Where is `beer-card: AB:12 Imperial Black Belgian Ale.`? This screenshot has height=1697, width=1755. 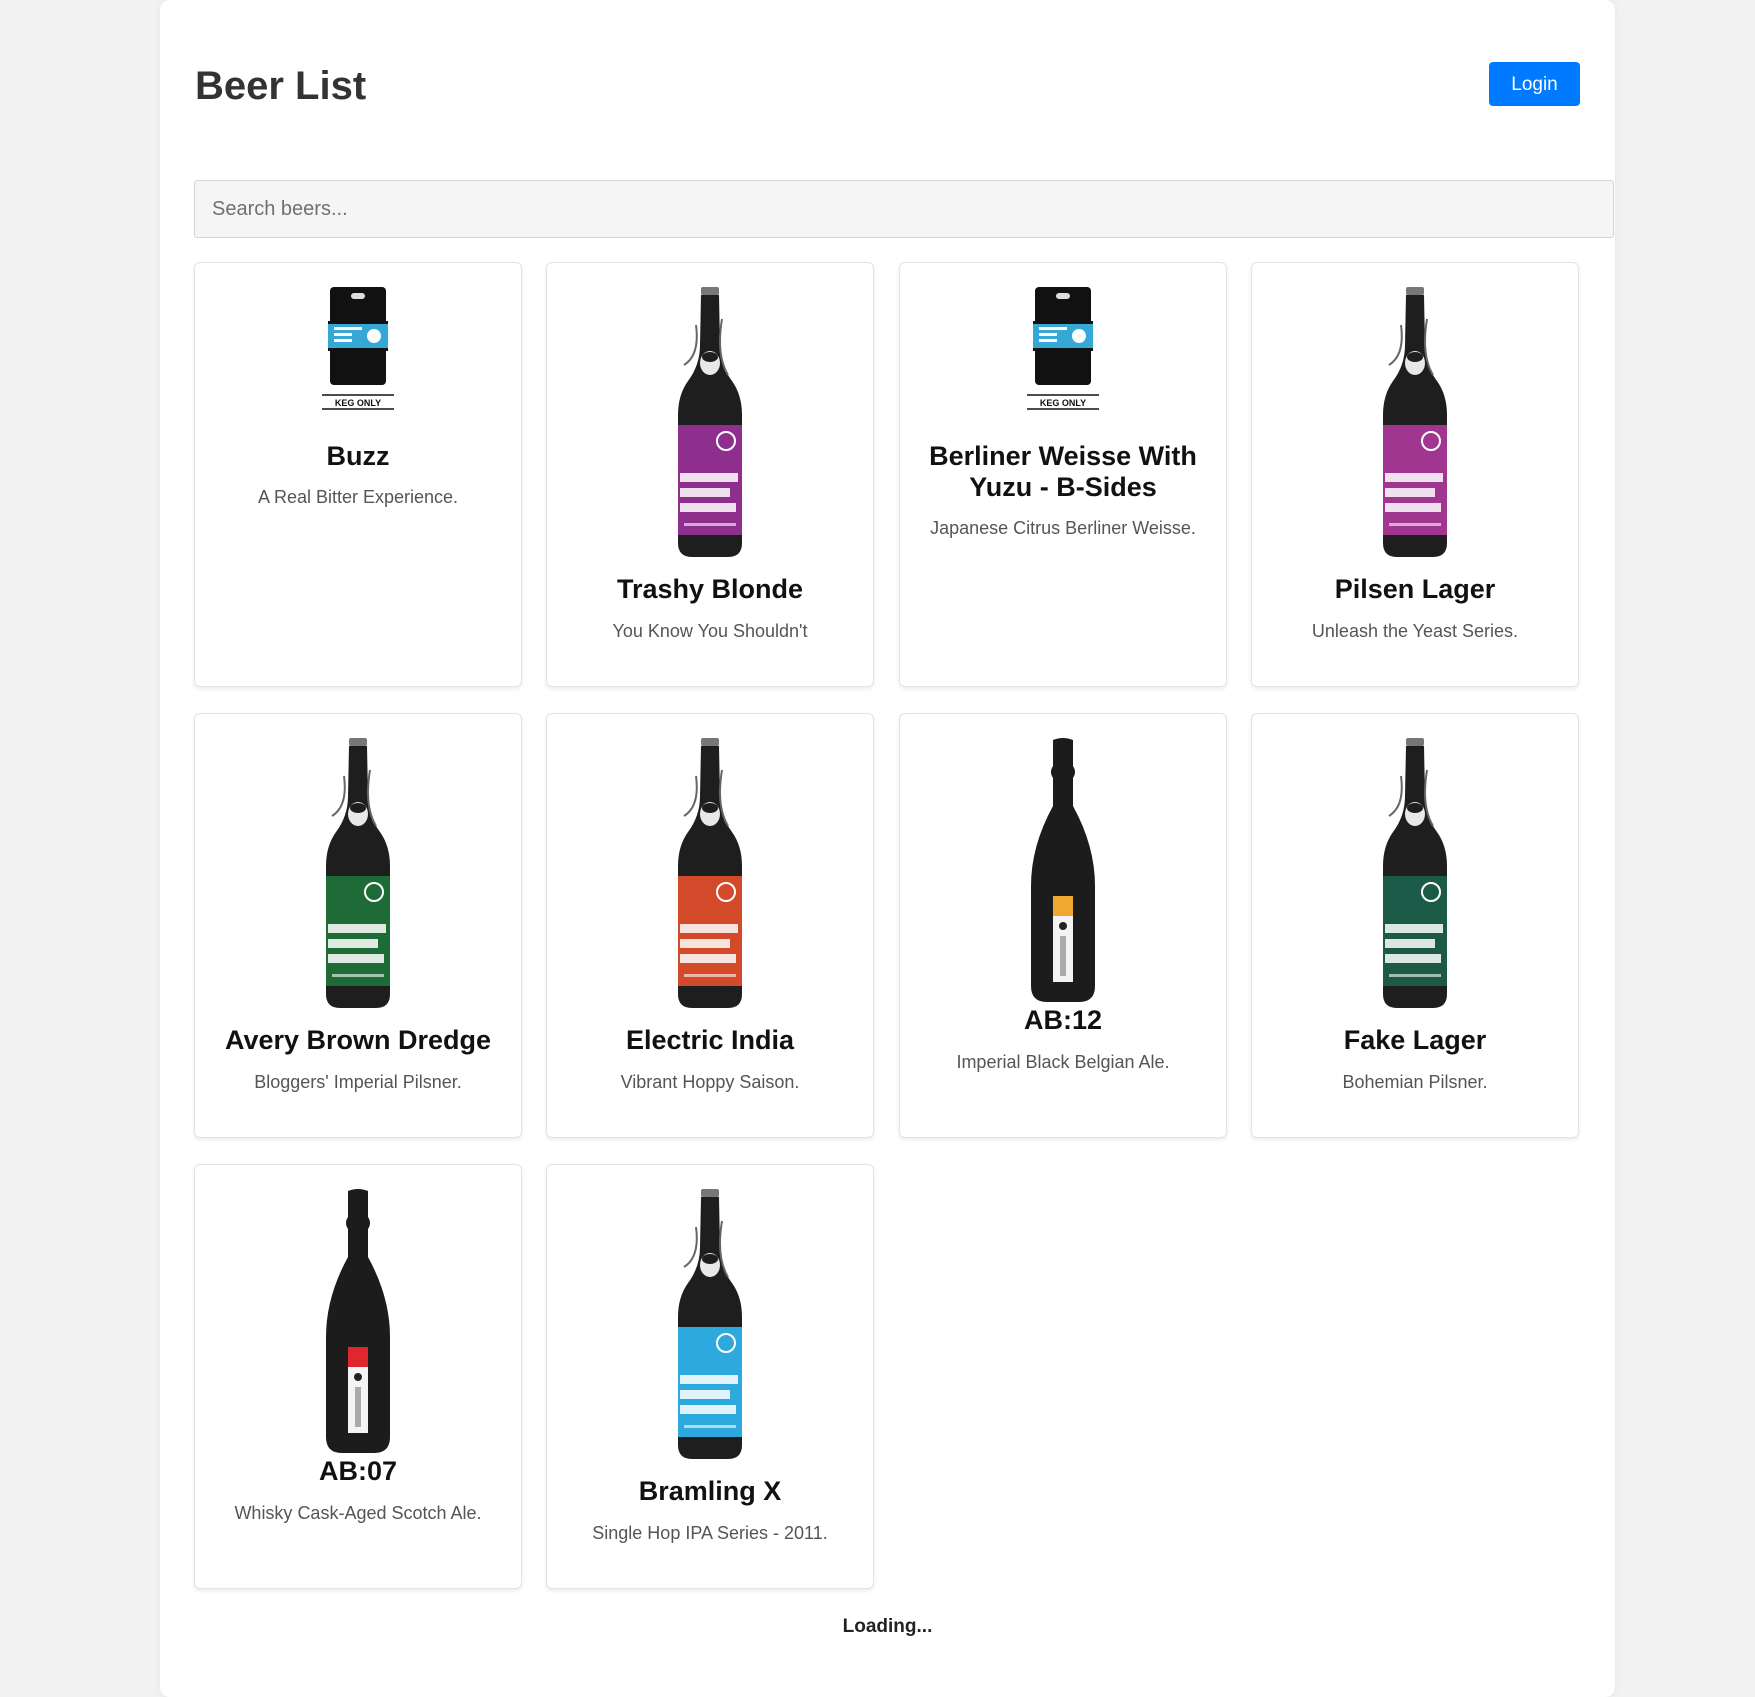
beer-card: AB:12 Imperial Black Belgian Ale. is located at coordinates (1063, 925).